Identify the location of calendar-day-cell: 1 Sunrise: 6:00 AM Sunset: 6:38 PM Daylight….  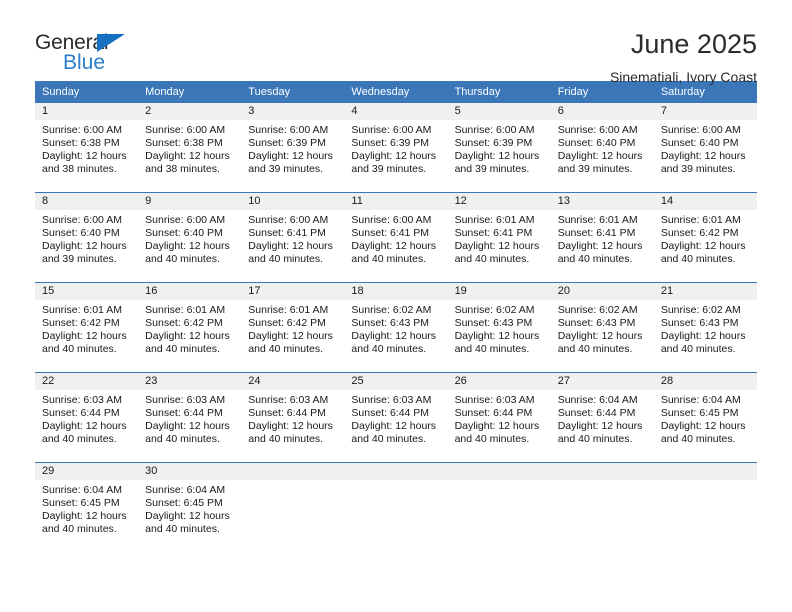
(87, 148).